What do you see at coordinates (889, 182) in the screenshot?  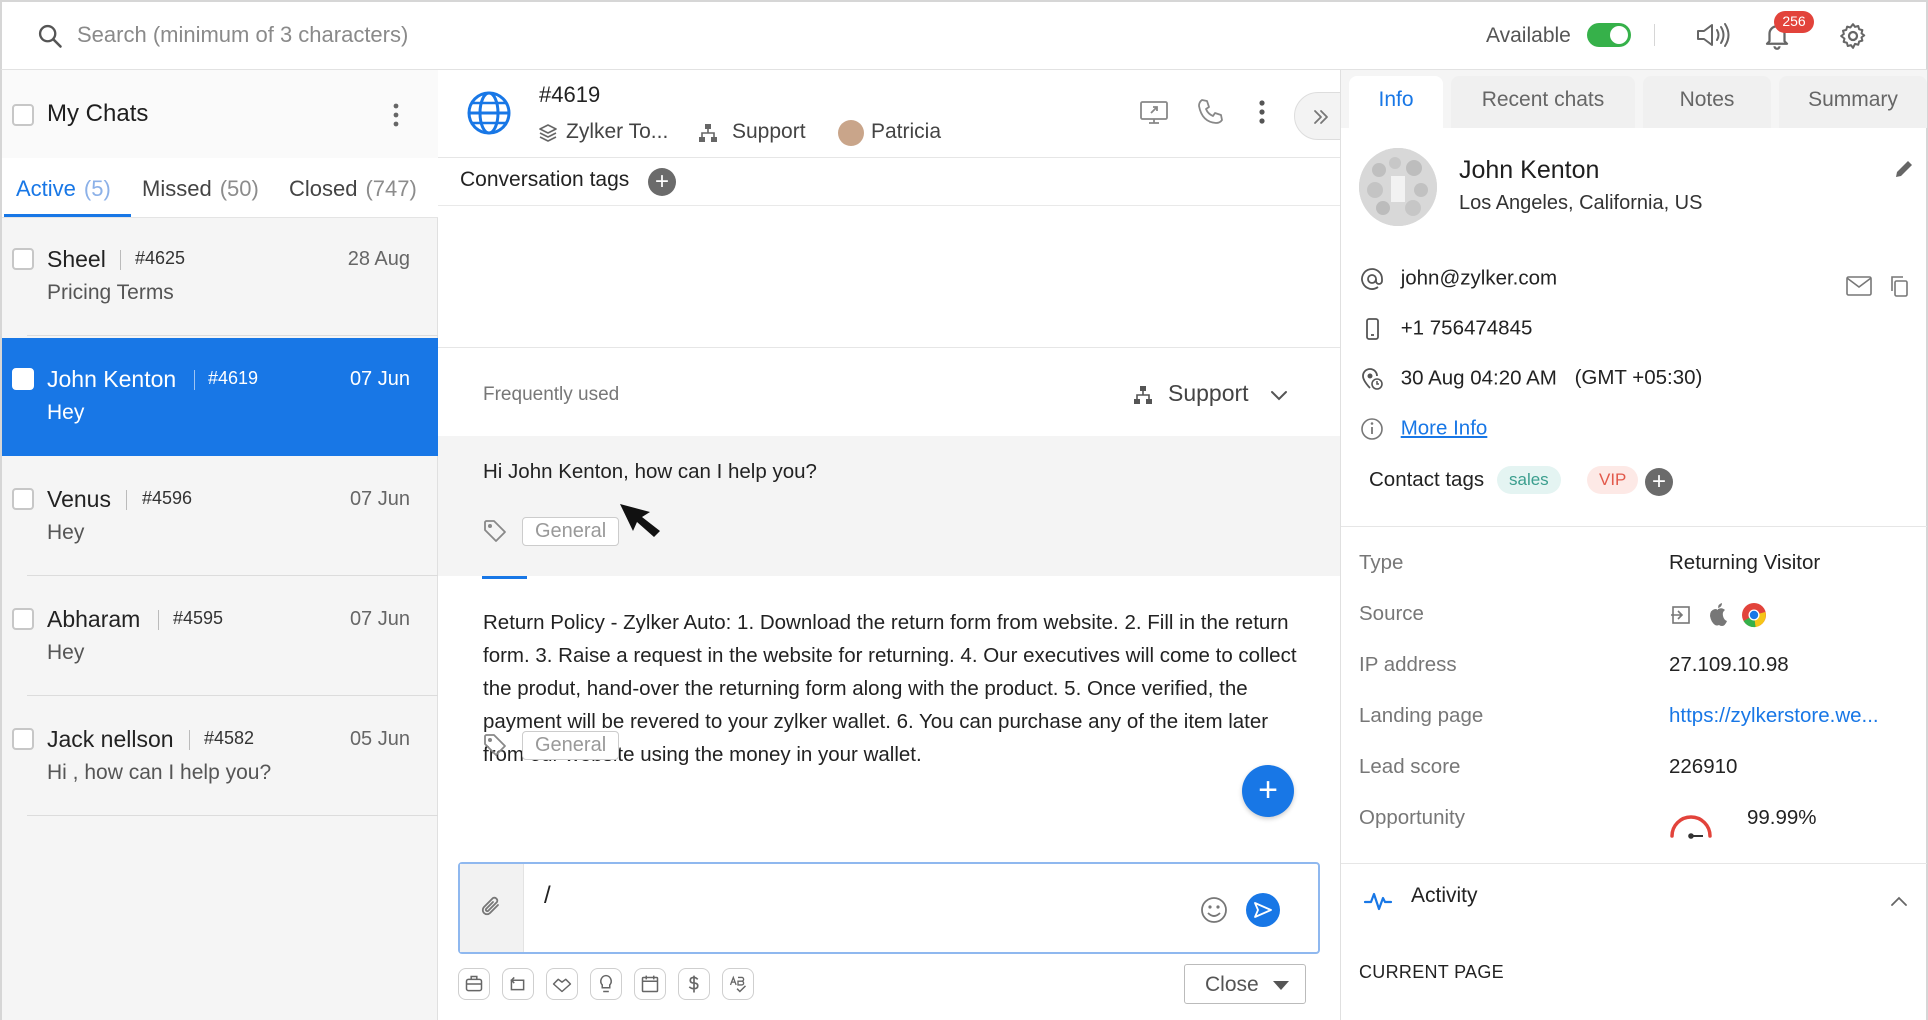 I see `conversation-tags-row: Conversation tags +` at bounding box center [889, 182].